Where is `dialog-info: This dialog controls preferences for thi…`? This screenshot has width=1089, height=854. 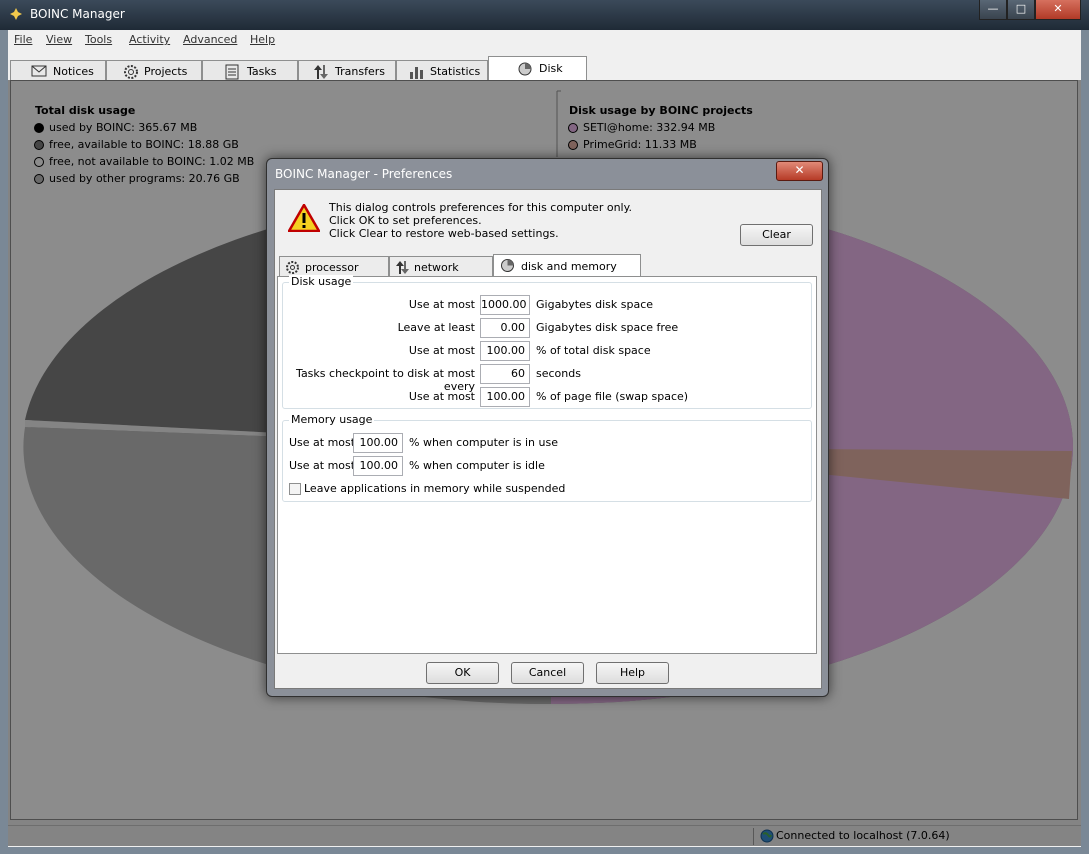
dialog-info: This dialog controls preferences for thi… is located at coordinates (548, 221).